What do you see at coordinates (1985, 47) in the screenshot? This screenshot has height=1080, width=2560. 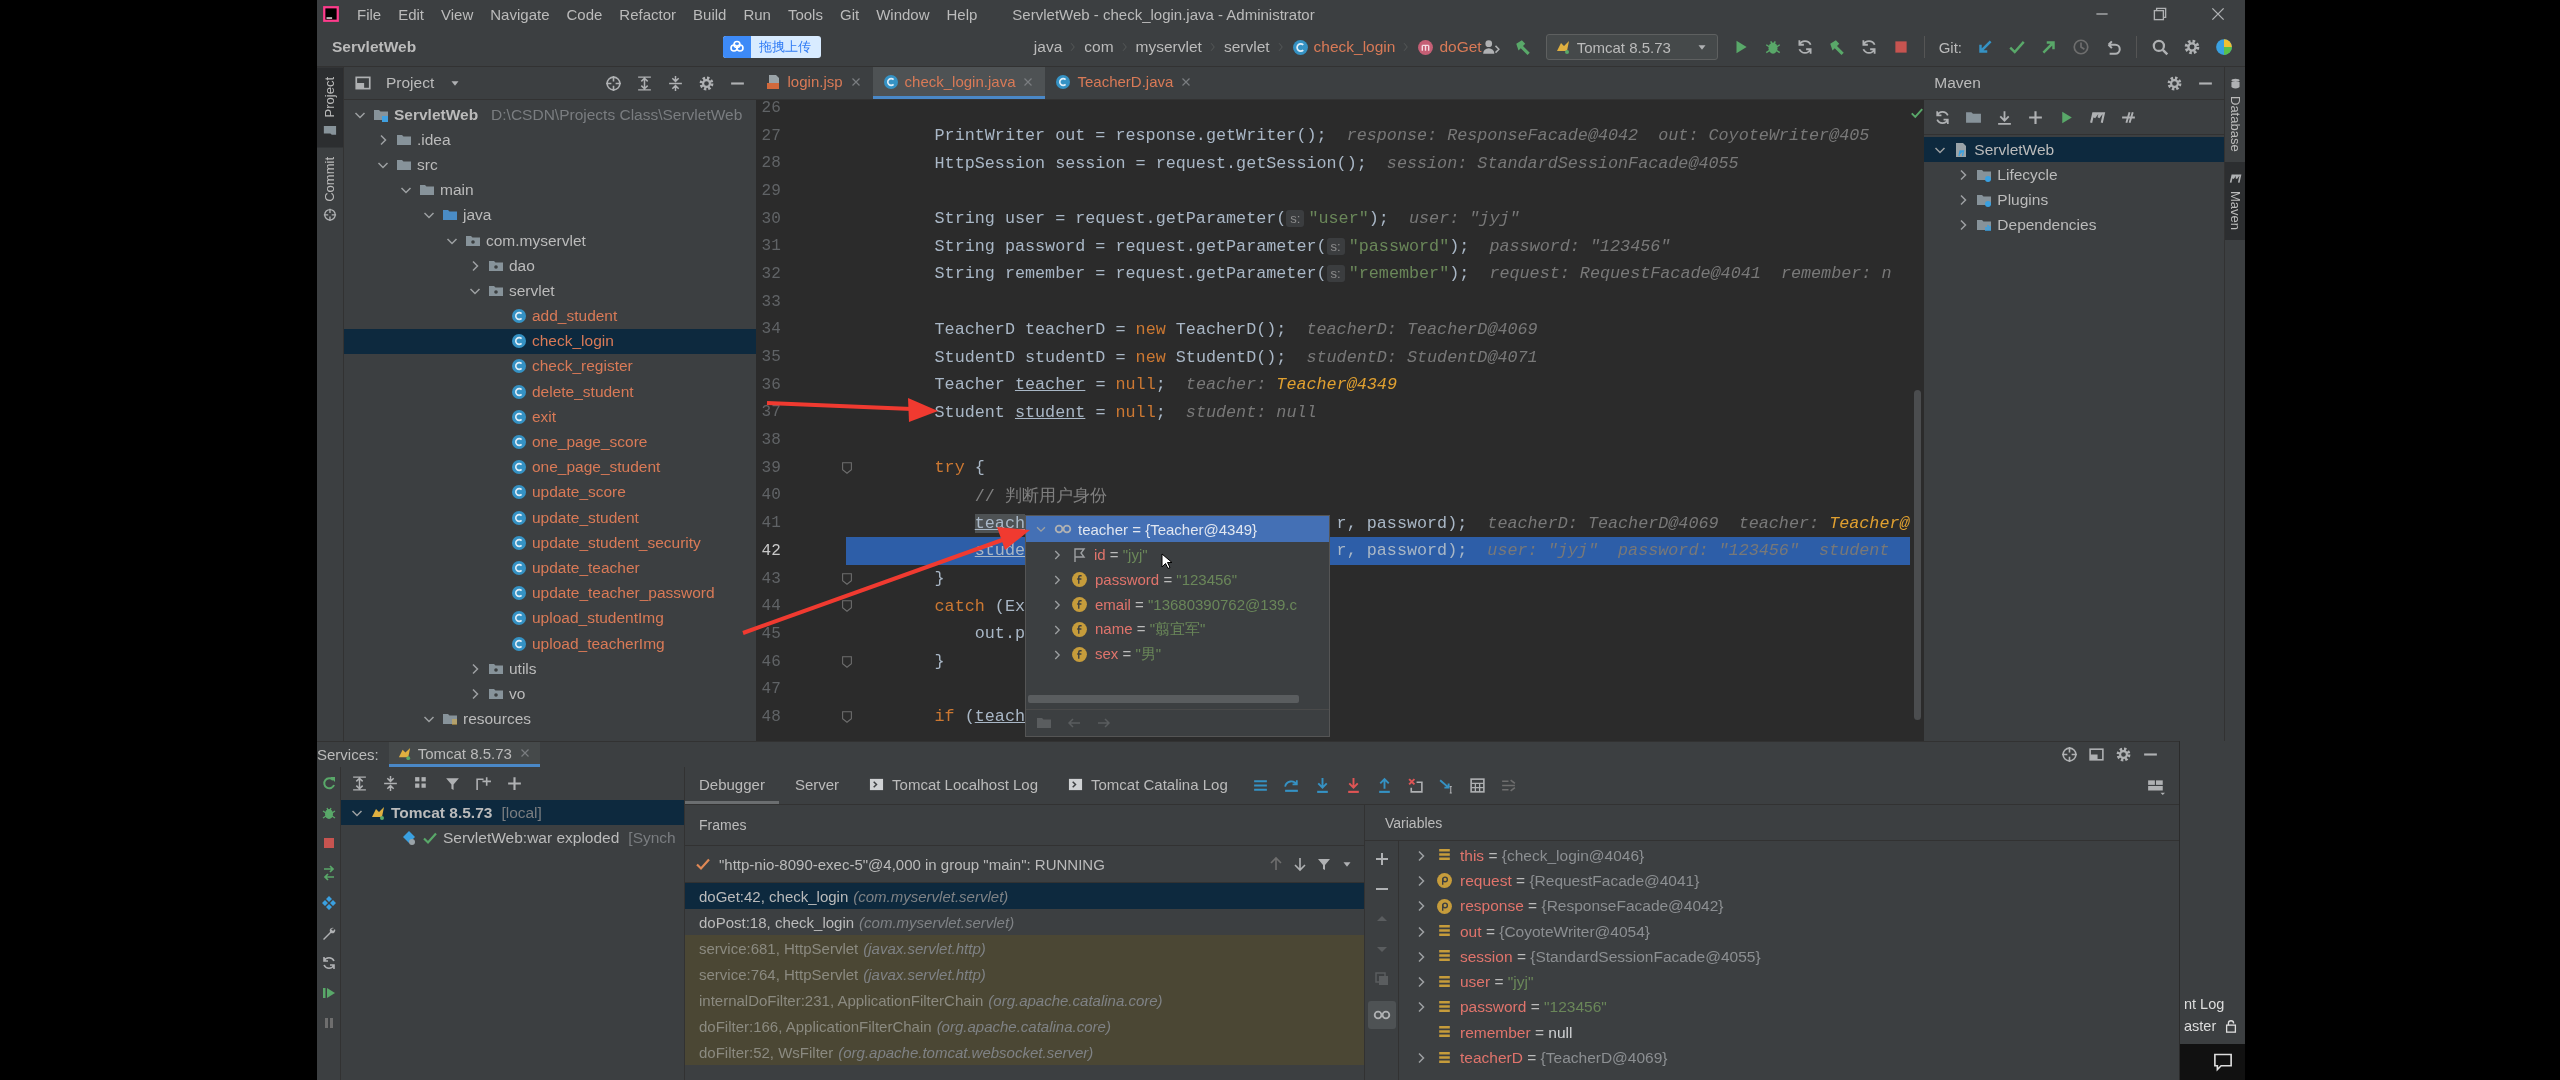 I see `arrow-down-left-icon` at bounding box center [1985, 47].